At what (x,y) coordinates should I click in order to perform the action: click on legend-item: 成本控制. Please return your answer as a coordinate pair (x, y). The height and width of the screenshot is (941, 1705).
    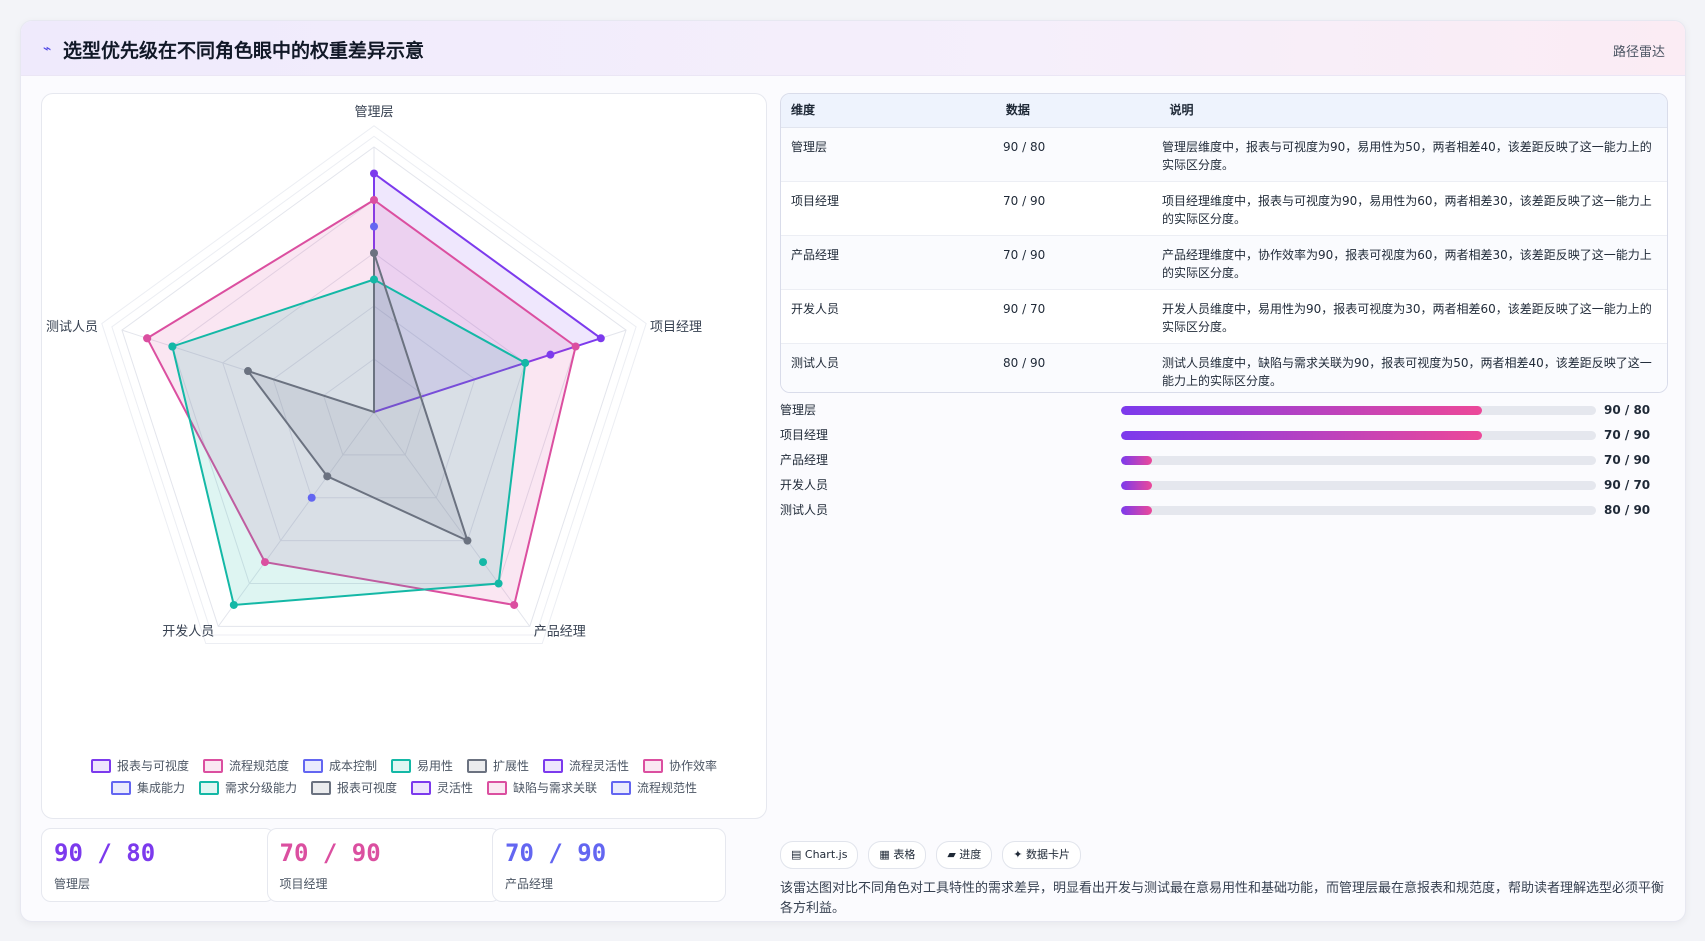
    Looking at the image, I should click on (339, 765).